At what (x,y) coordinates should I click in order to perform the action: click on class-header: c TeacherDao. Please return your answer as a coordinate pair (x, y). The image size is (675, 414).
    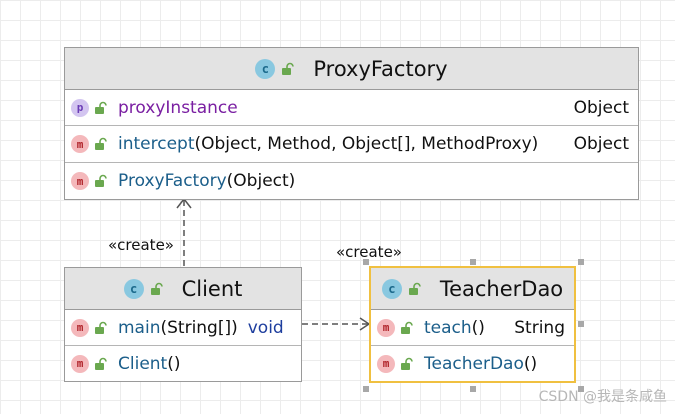
    Looking at the image, I should click on (472, 289).